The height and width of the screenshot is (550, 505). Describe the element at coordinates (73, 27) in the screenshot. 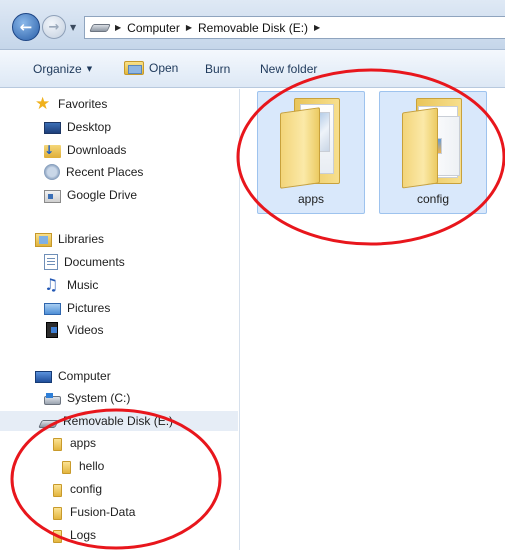

I see `recent-pages-dropdown-icon: ▼` at that location.